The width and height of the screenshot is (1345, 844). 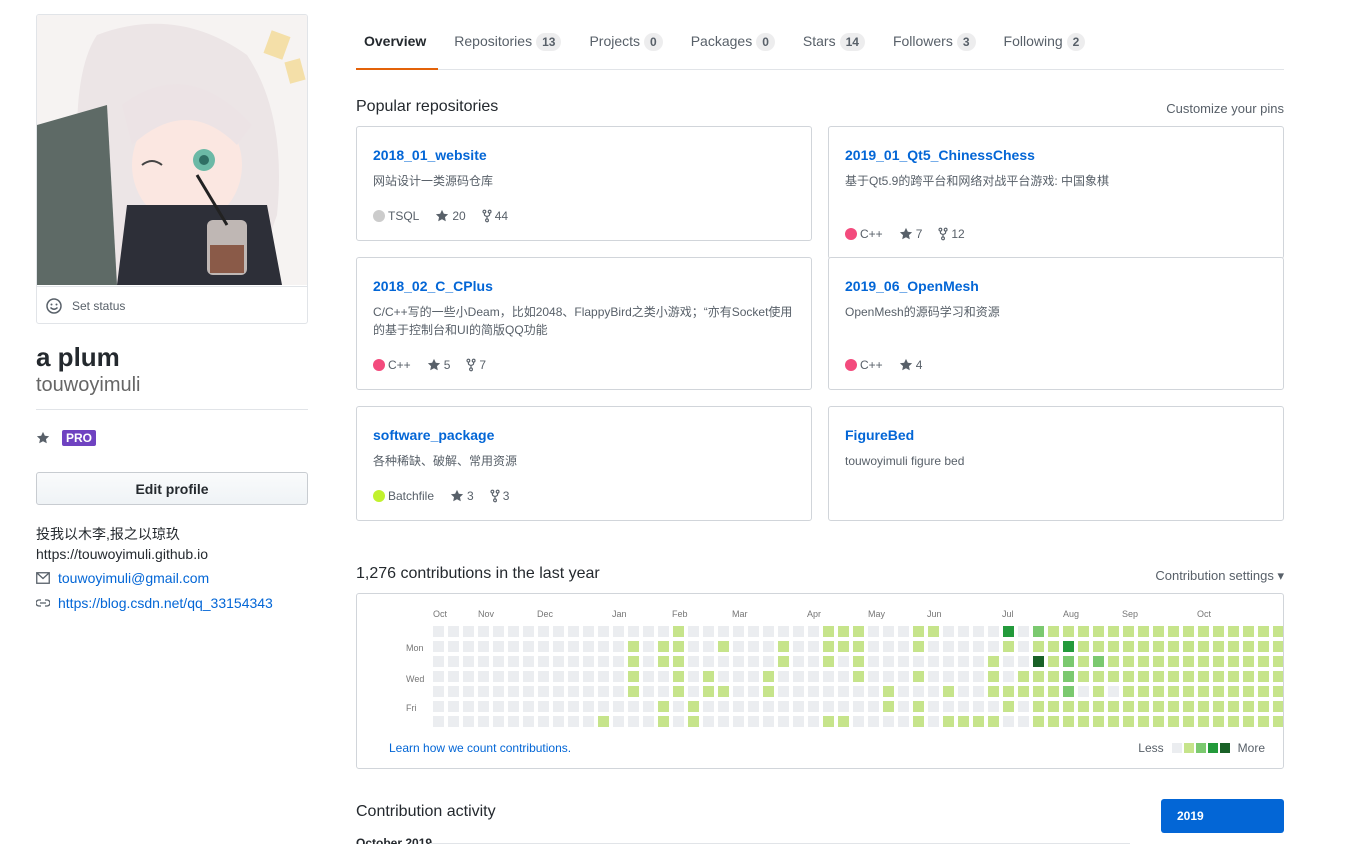 What do you see at coordinates (910, 234) in the screenshot?
I see `repo-stars-link: 7` at bounding box center [910, 234].